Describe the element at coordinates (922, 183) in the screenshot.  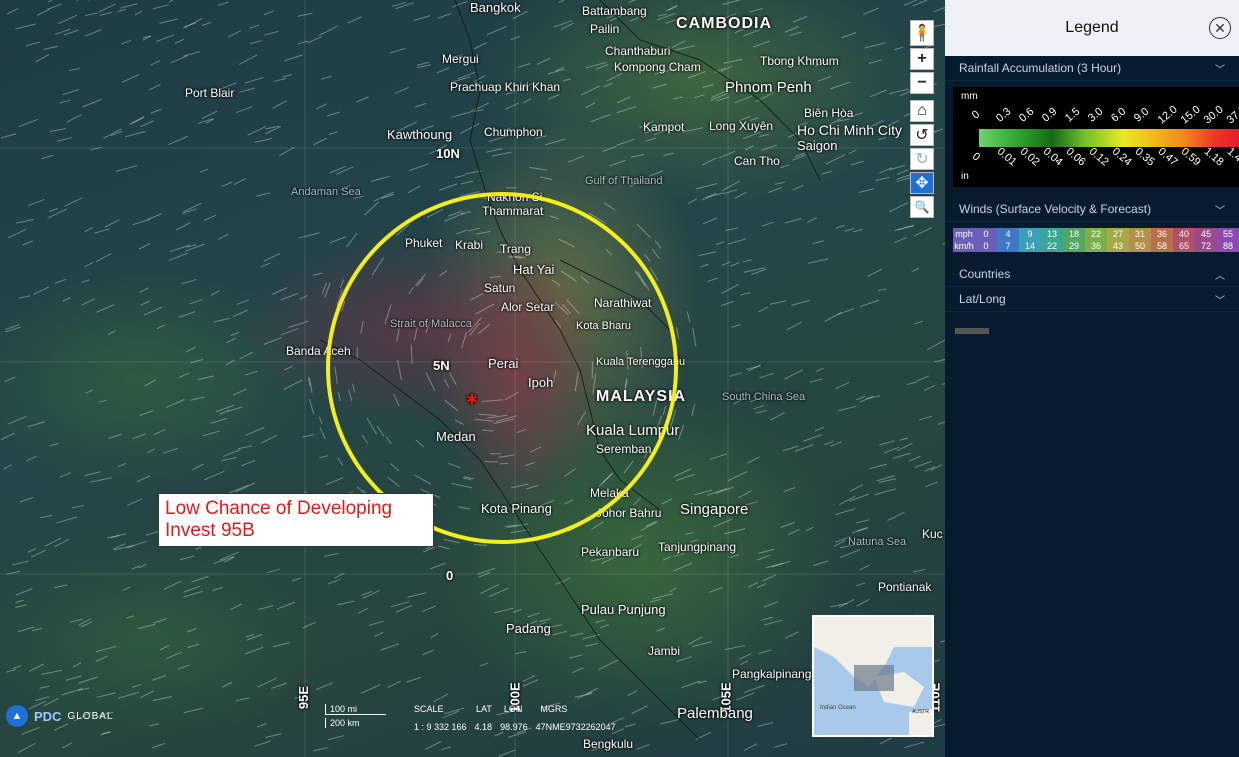
I see `pan-button: ✥` at that location.